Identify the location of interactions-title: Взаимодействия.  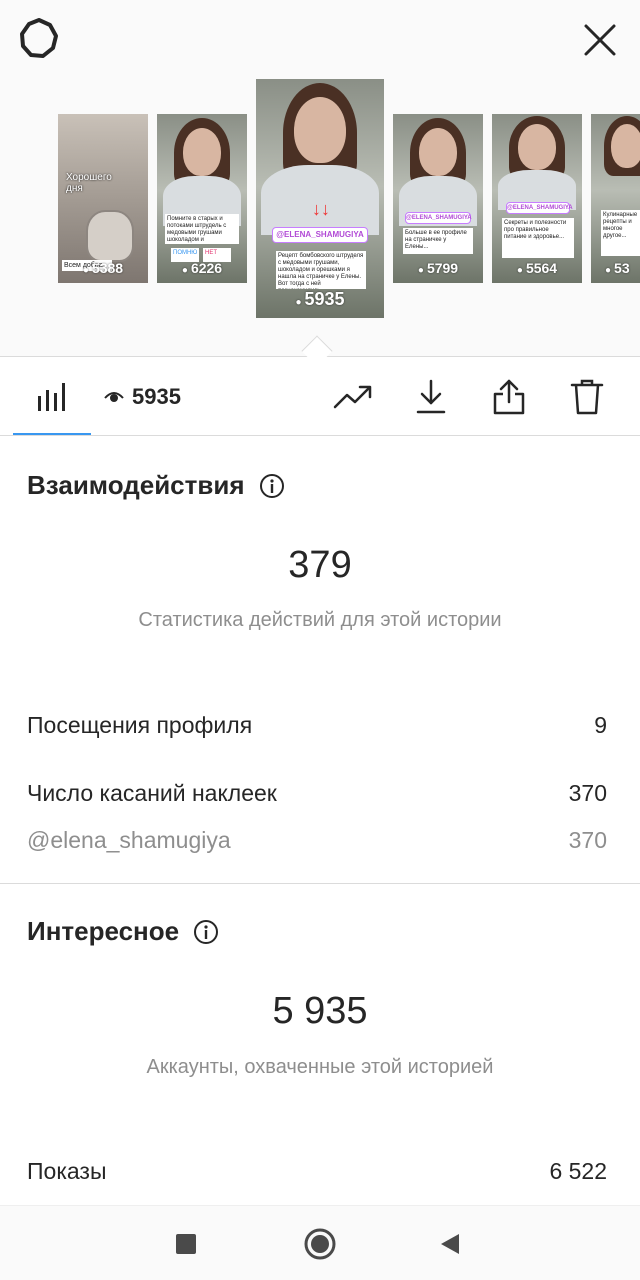
(156, 485).